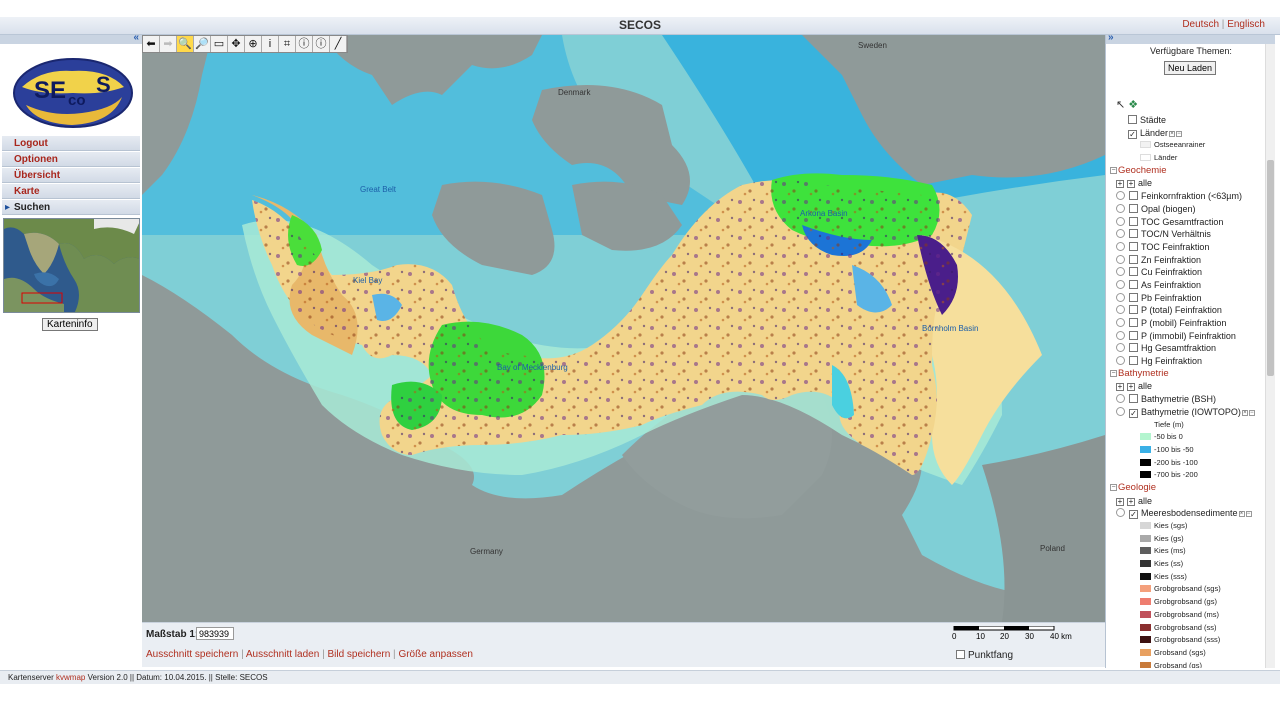 The image size is (1280, 720). What do you see at coordinates (136, 37) in the screenshot?
I see `collapse-left-icon: «` at bounding box center [136, 37].